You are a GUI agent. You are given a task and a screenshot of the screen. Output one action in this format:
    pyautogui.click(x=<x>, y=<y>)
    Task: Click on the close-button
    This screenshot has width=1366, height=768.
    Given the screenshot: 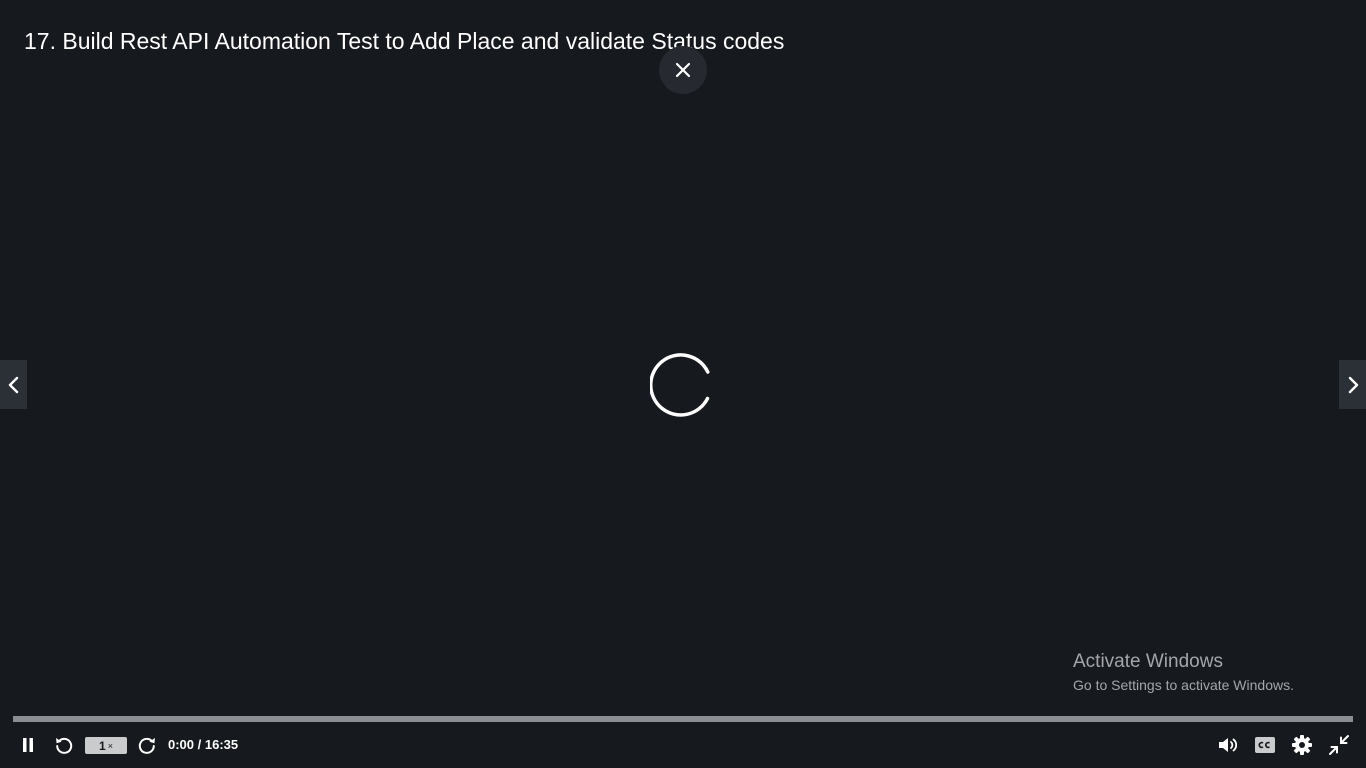 What is the action you would take?
    pyautogui.click(x=683, y=70)
    